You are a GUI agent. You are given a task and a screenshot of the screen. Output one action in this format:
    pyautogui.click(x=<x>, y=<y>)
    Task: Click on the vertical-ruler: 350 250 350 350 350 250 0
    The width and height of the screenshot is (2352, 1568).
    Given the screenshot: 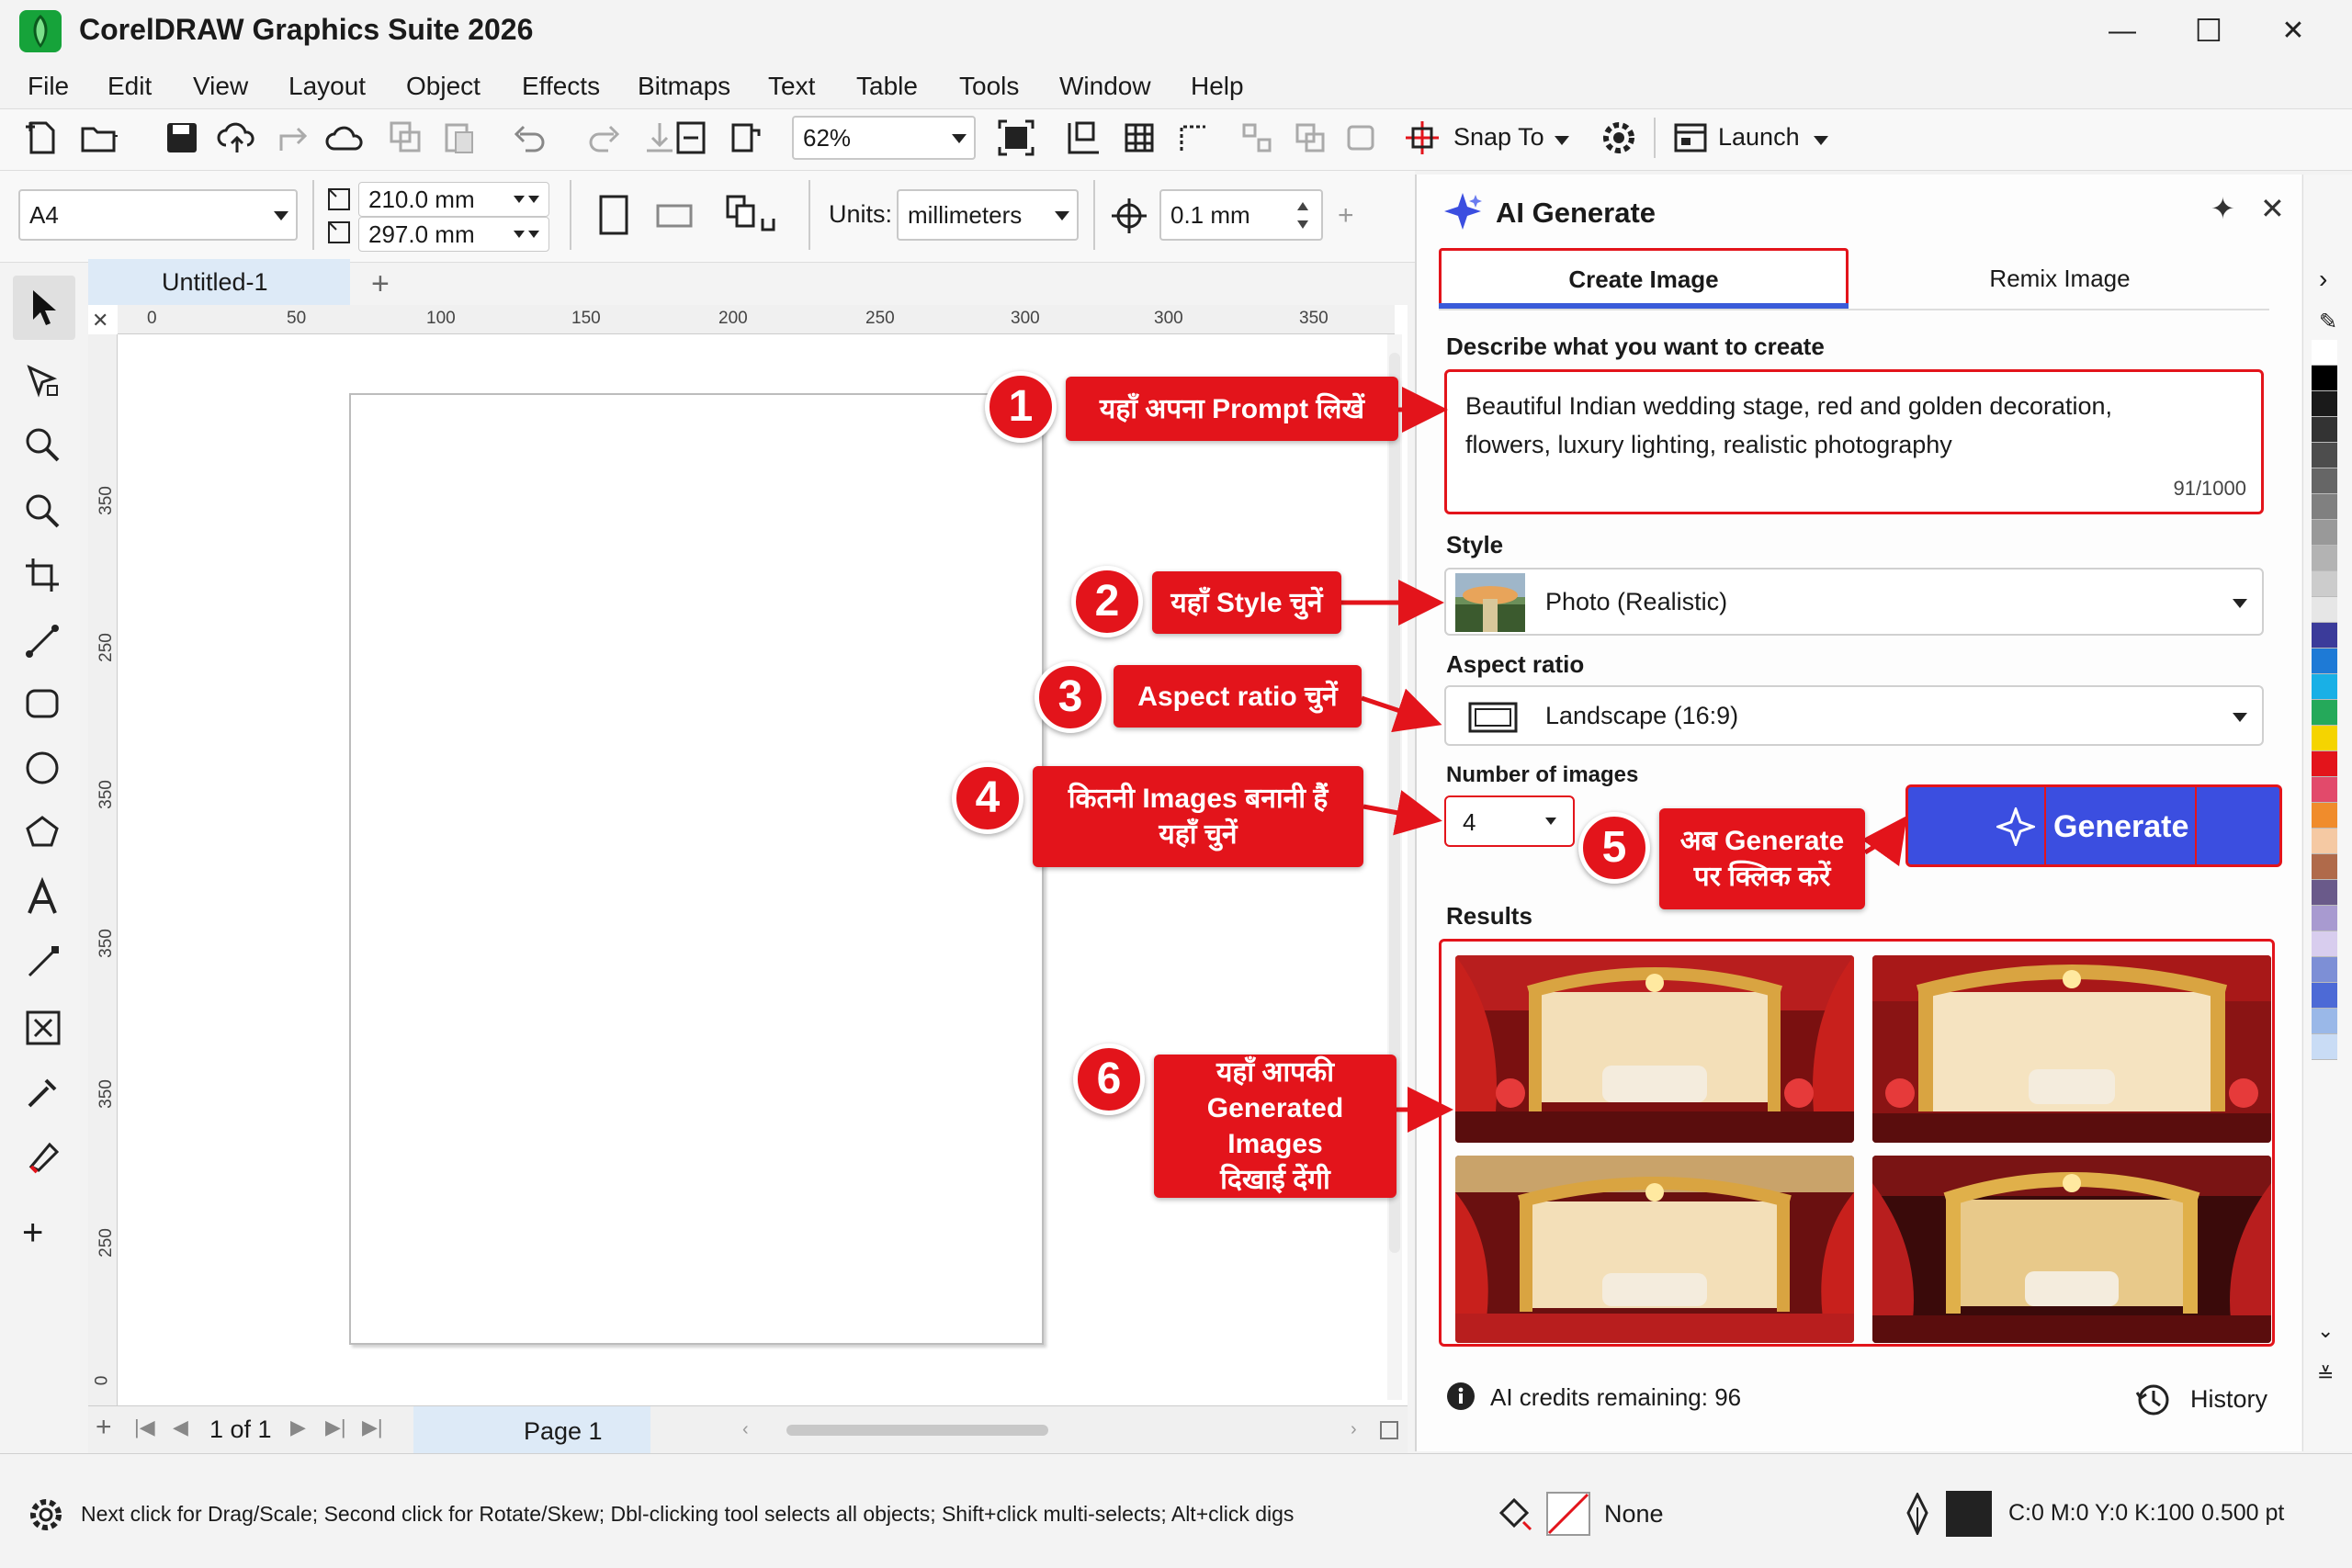 What is the action you would take?
    pyautogui.click(x=103, y=869)
    